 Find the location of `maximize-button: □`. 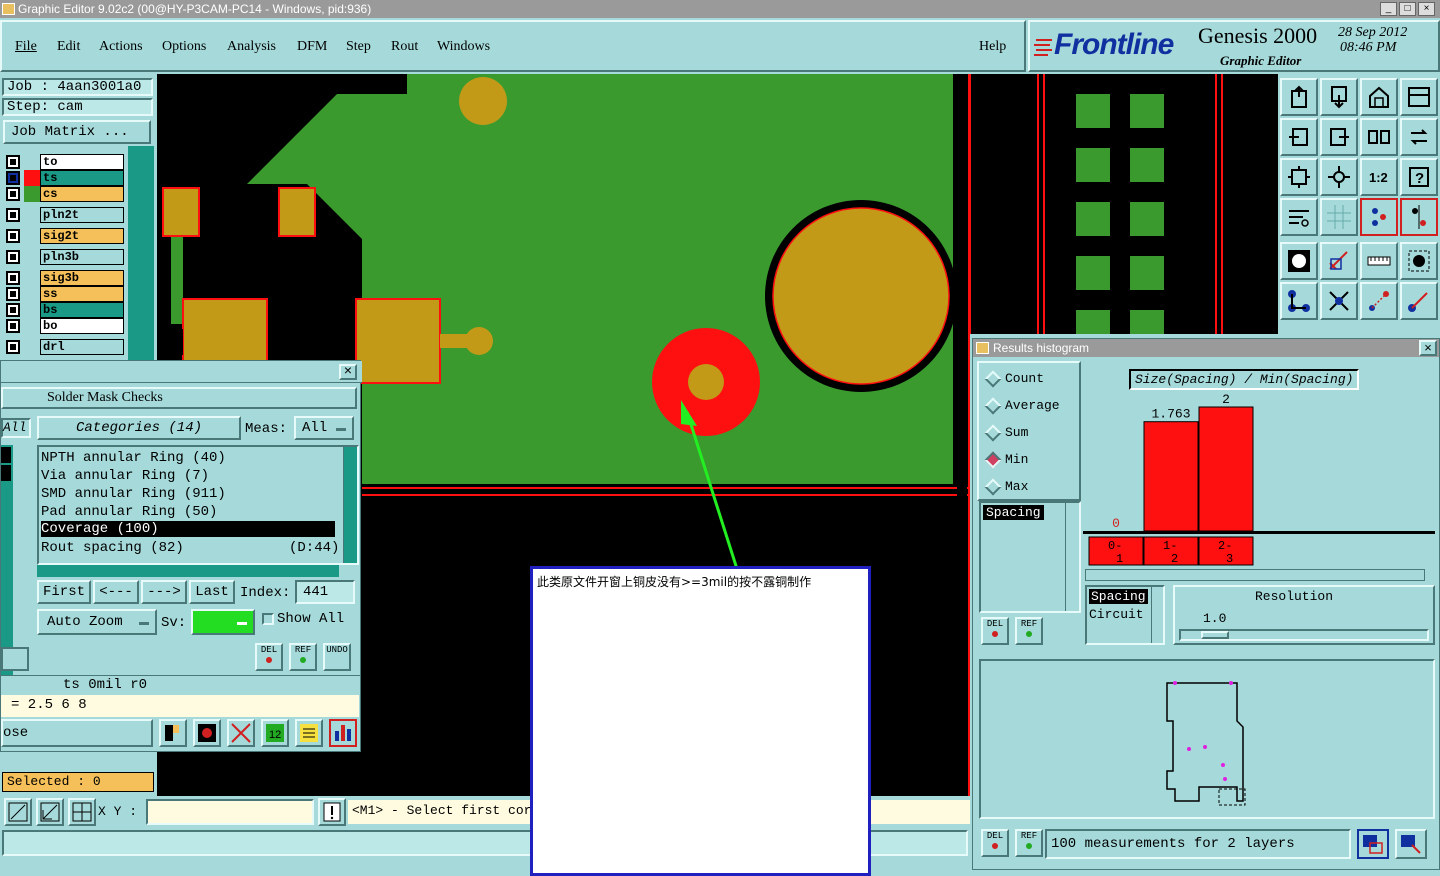

maximize-button: □ is located at coordinates (1407, 9).